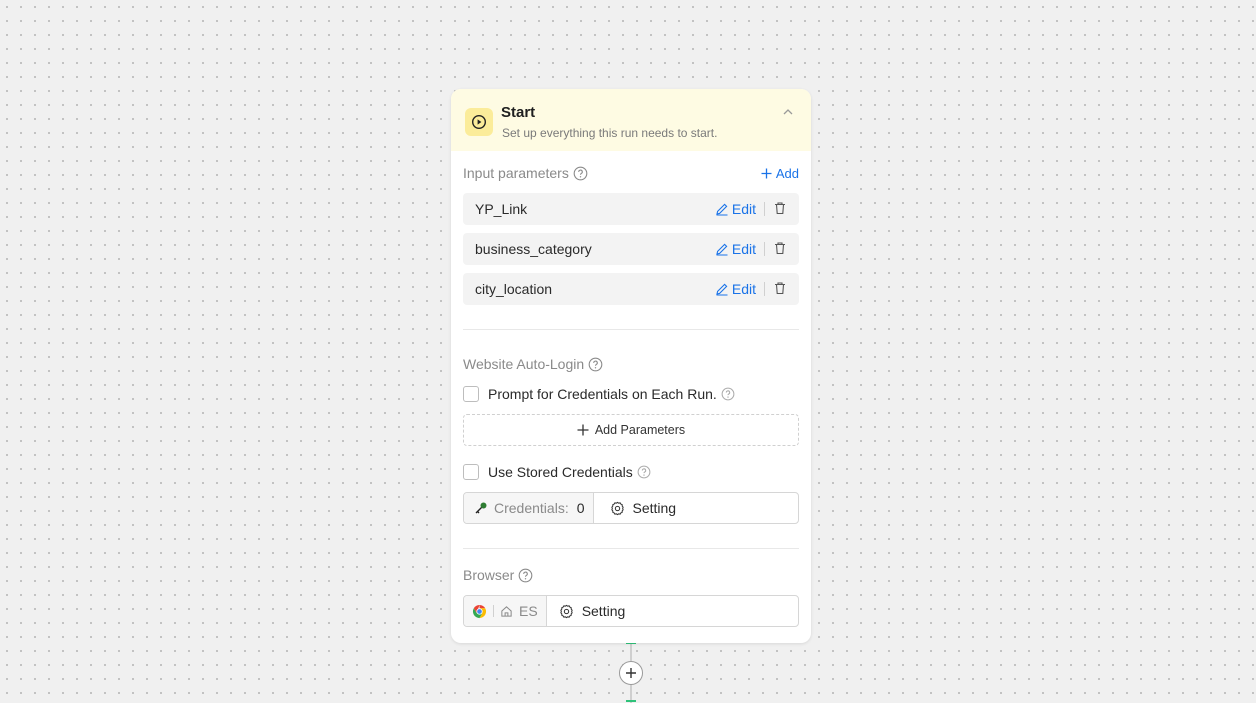 This screenshot has height=703, width=1256. I want to click on parameter-name: business_category, so click(533, 249).